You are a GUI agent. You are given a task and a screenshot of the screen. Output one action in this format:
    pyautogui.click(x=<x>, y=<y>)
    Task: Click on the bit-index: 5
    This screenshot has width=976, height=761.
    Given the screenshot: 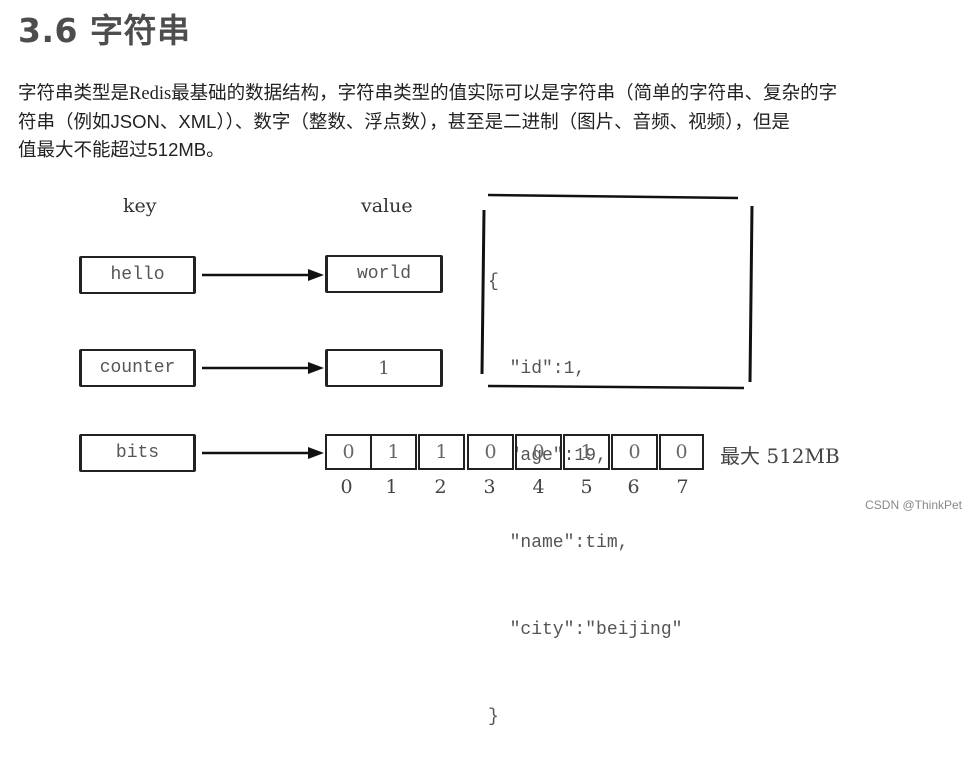 What is the action you would take?
    pyautogui.click(x=586, y=487)
    